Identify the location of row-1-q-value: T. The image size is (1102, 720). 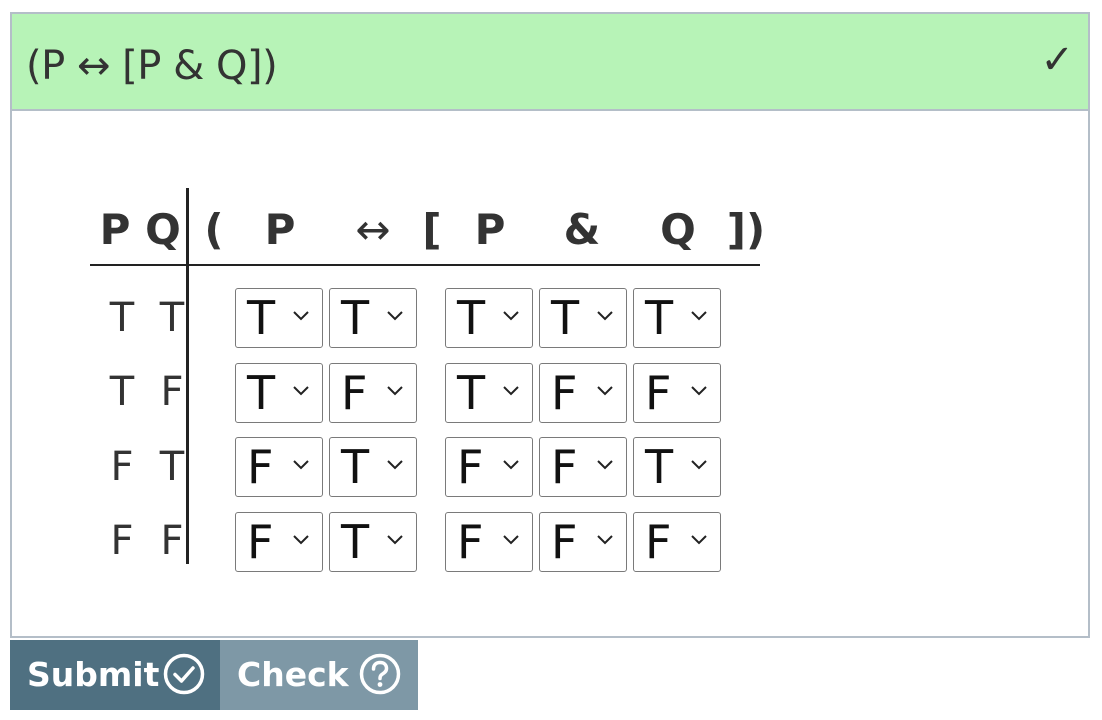
(172, 318).